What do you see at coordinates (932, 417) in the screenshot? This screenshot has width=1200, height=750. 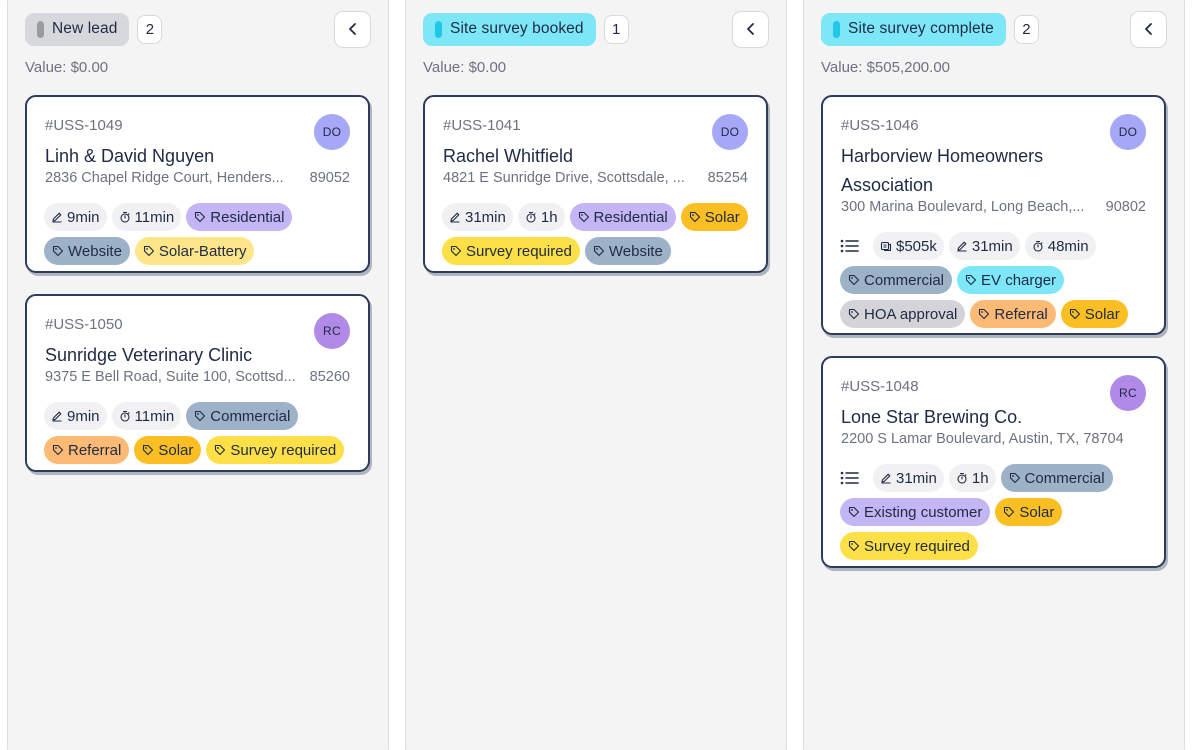 I see `card-title: Lone Star Brewing Co.` at bounding box center [932, 417].